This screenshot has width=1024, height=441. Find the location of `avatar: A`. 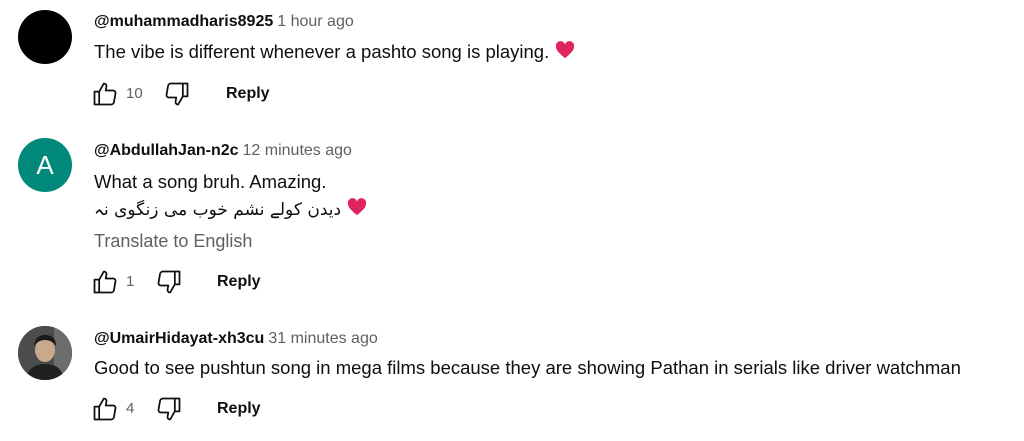

avatar: A is located at coordinates (45, 165).